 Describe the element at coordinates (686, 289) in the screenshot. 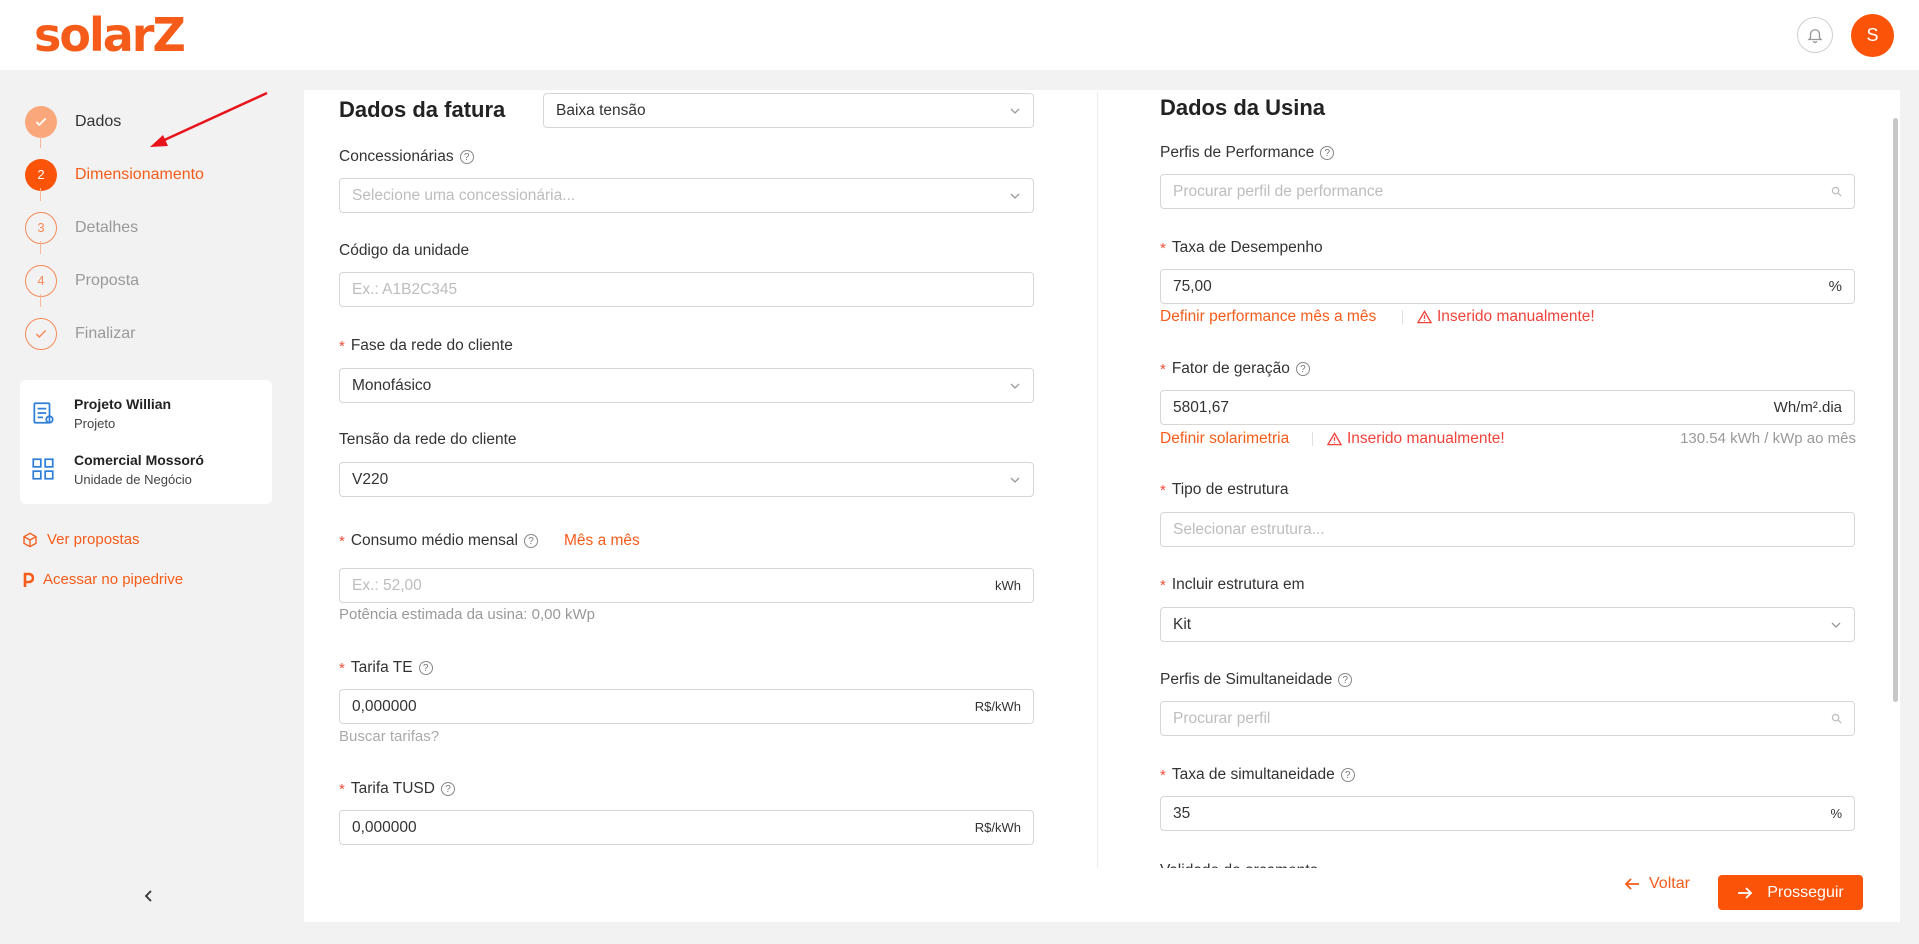

I see `unit-code-input: Ex.: A1B2C345` at that location.